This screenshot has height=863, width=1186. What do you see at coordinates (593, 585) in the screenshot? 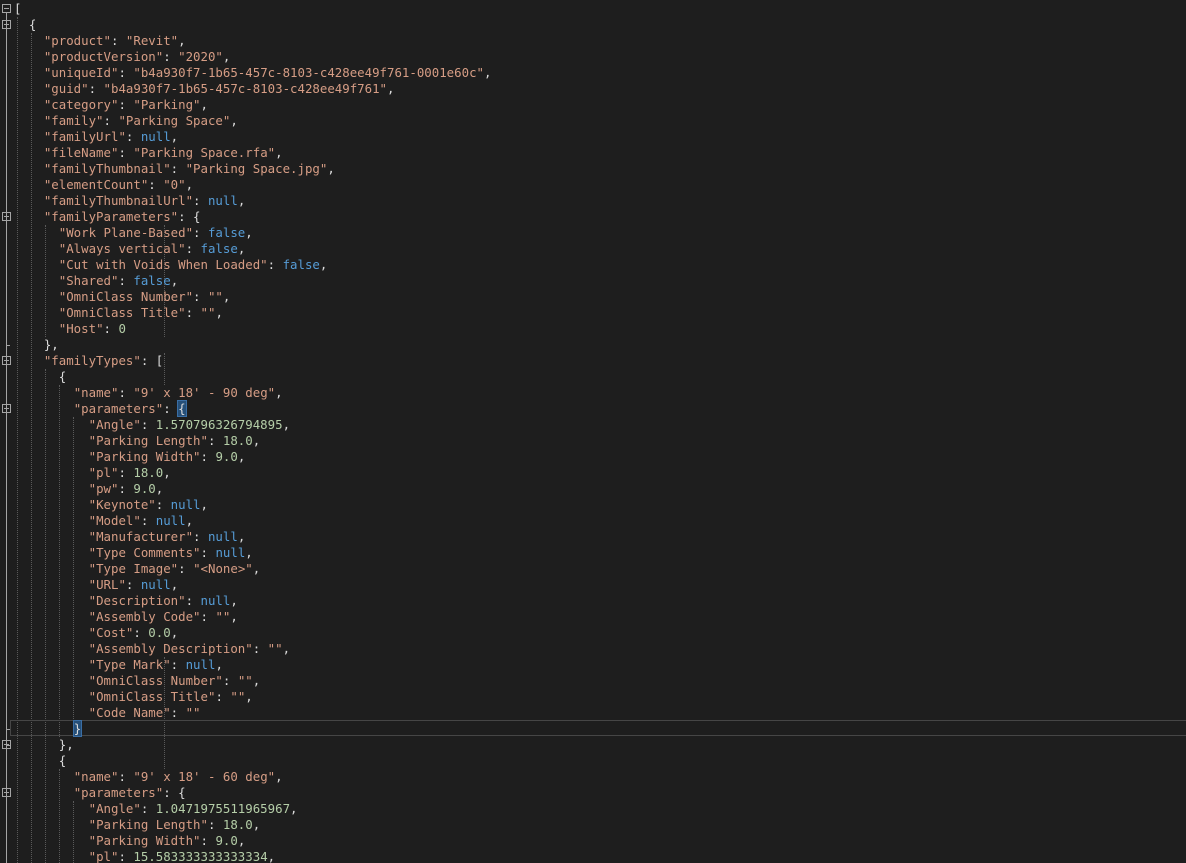
I see `code-line: "URL": null,` at bounding box center [593, 585].